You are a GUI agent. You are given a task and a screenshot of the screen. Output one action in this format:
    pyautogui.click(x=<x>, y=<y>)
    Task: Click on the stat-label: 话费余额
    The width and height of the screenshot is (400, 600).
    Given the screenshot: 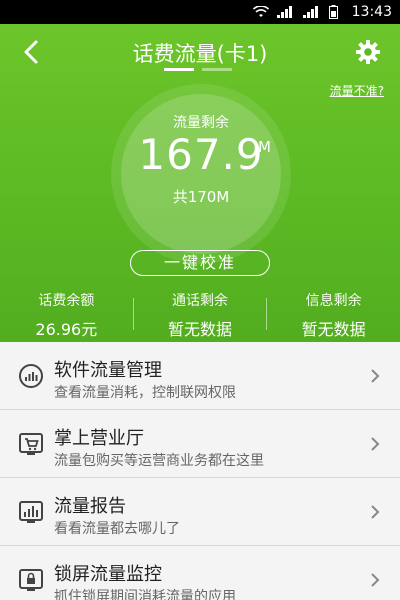 What is the action you would take?
    pyautogui.click(x=66, y=301)
    